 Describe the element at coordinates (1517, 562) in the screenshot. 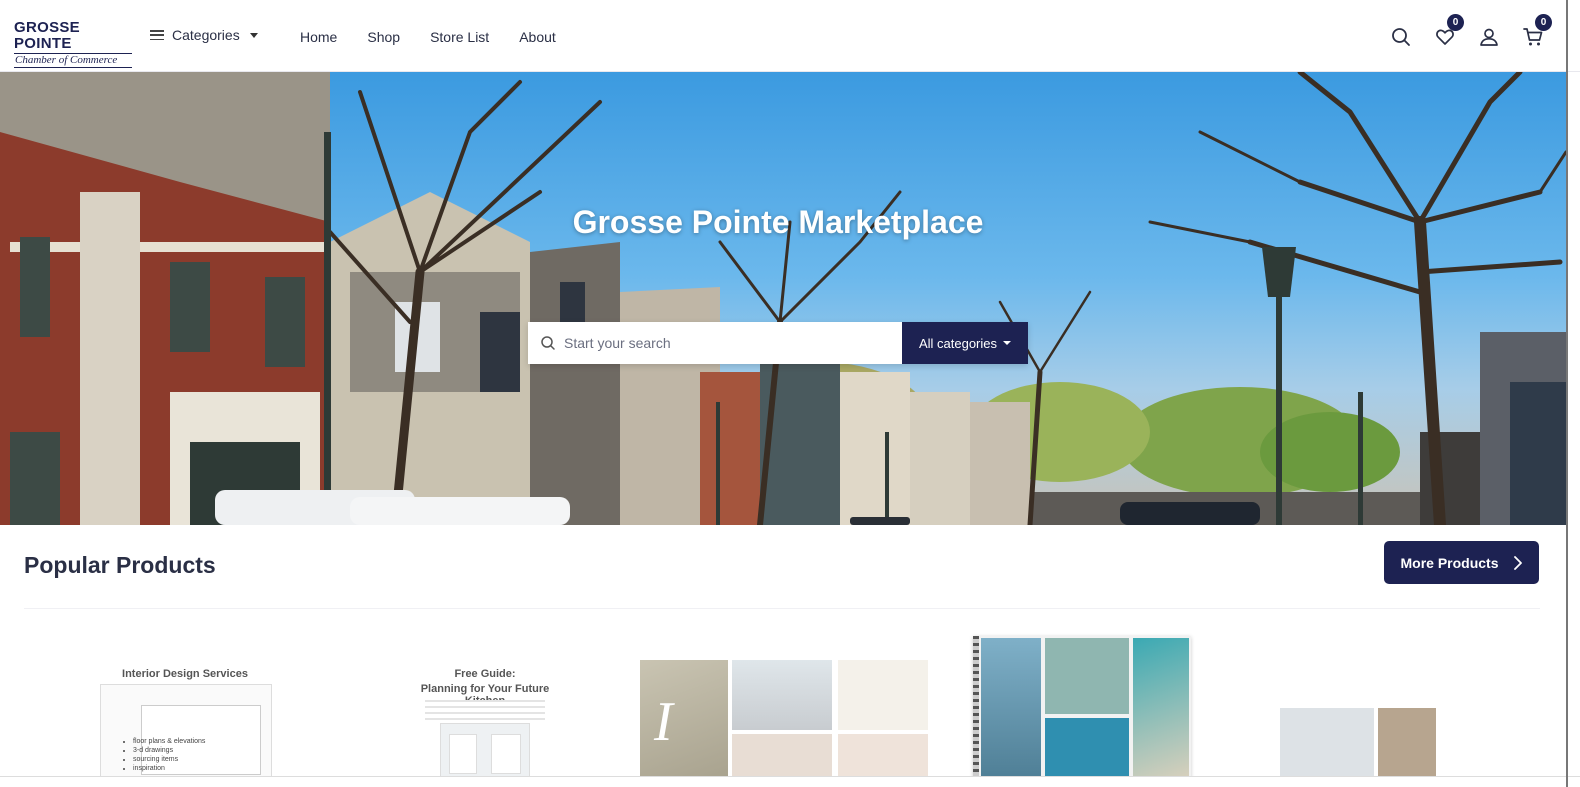

I see `chevron-right-icon` at that location.